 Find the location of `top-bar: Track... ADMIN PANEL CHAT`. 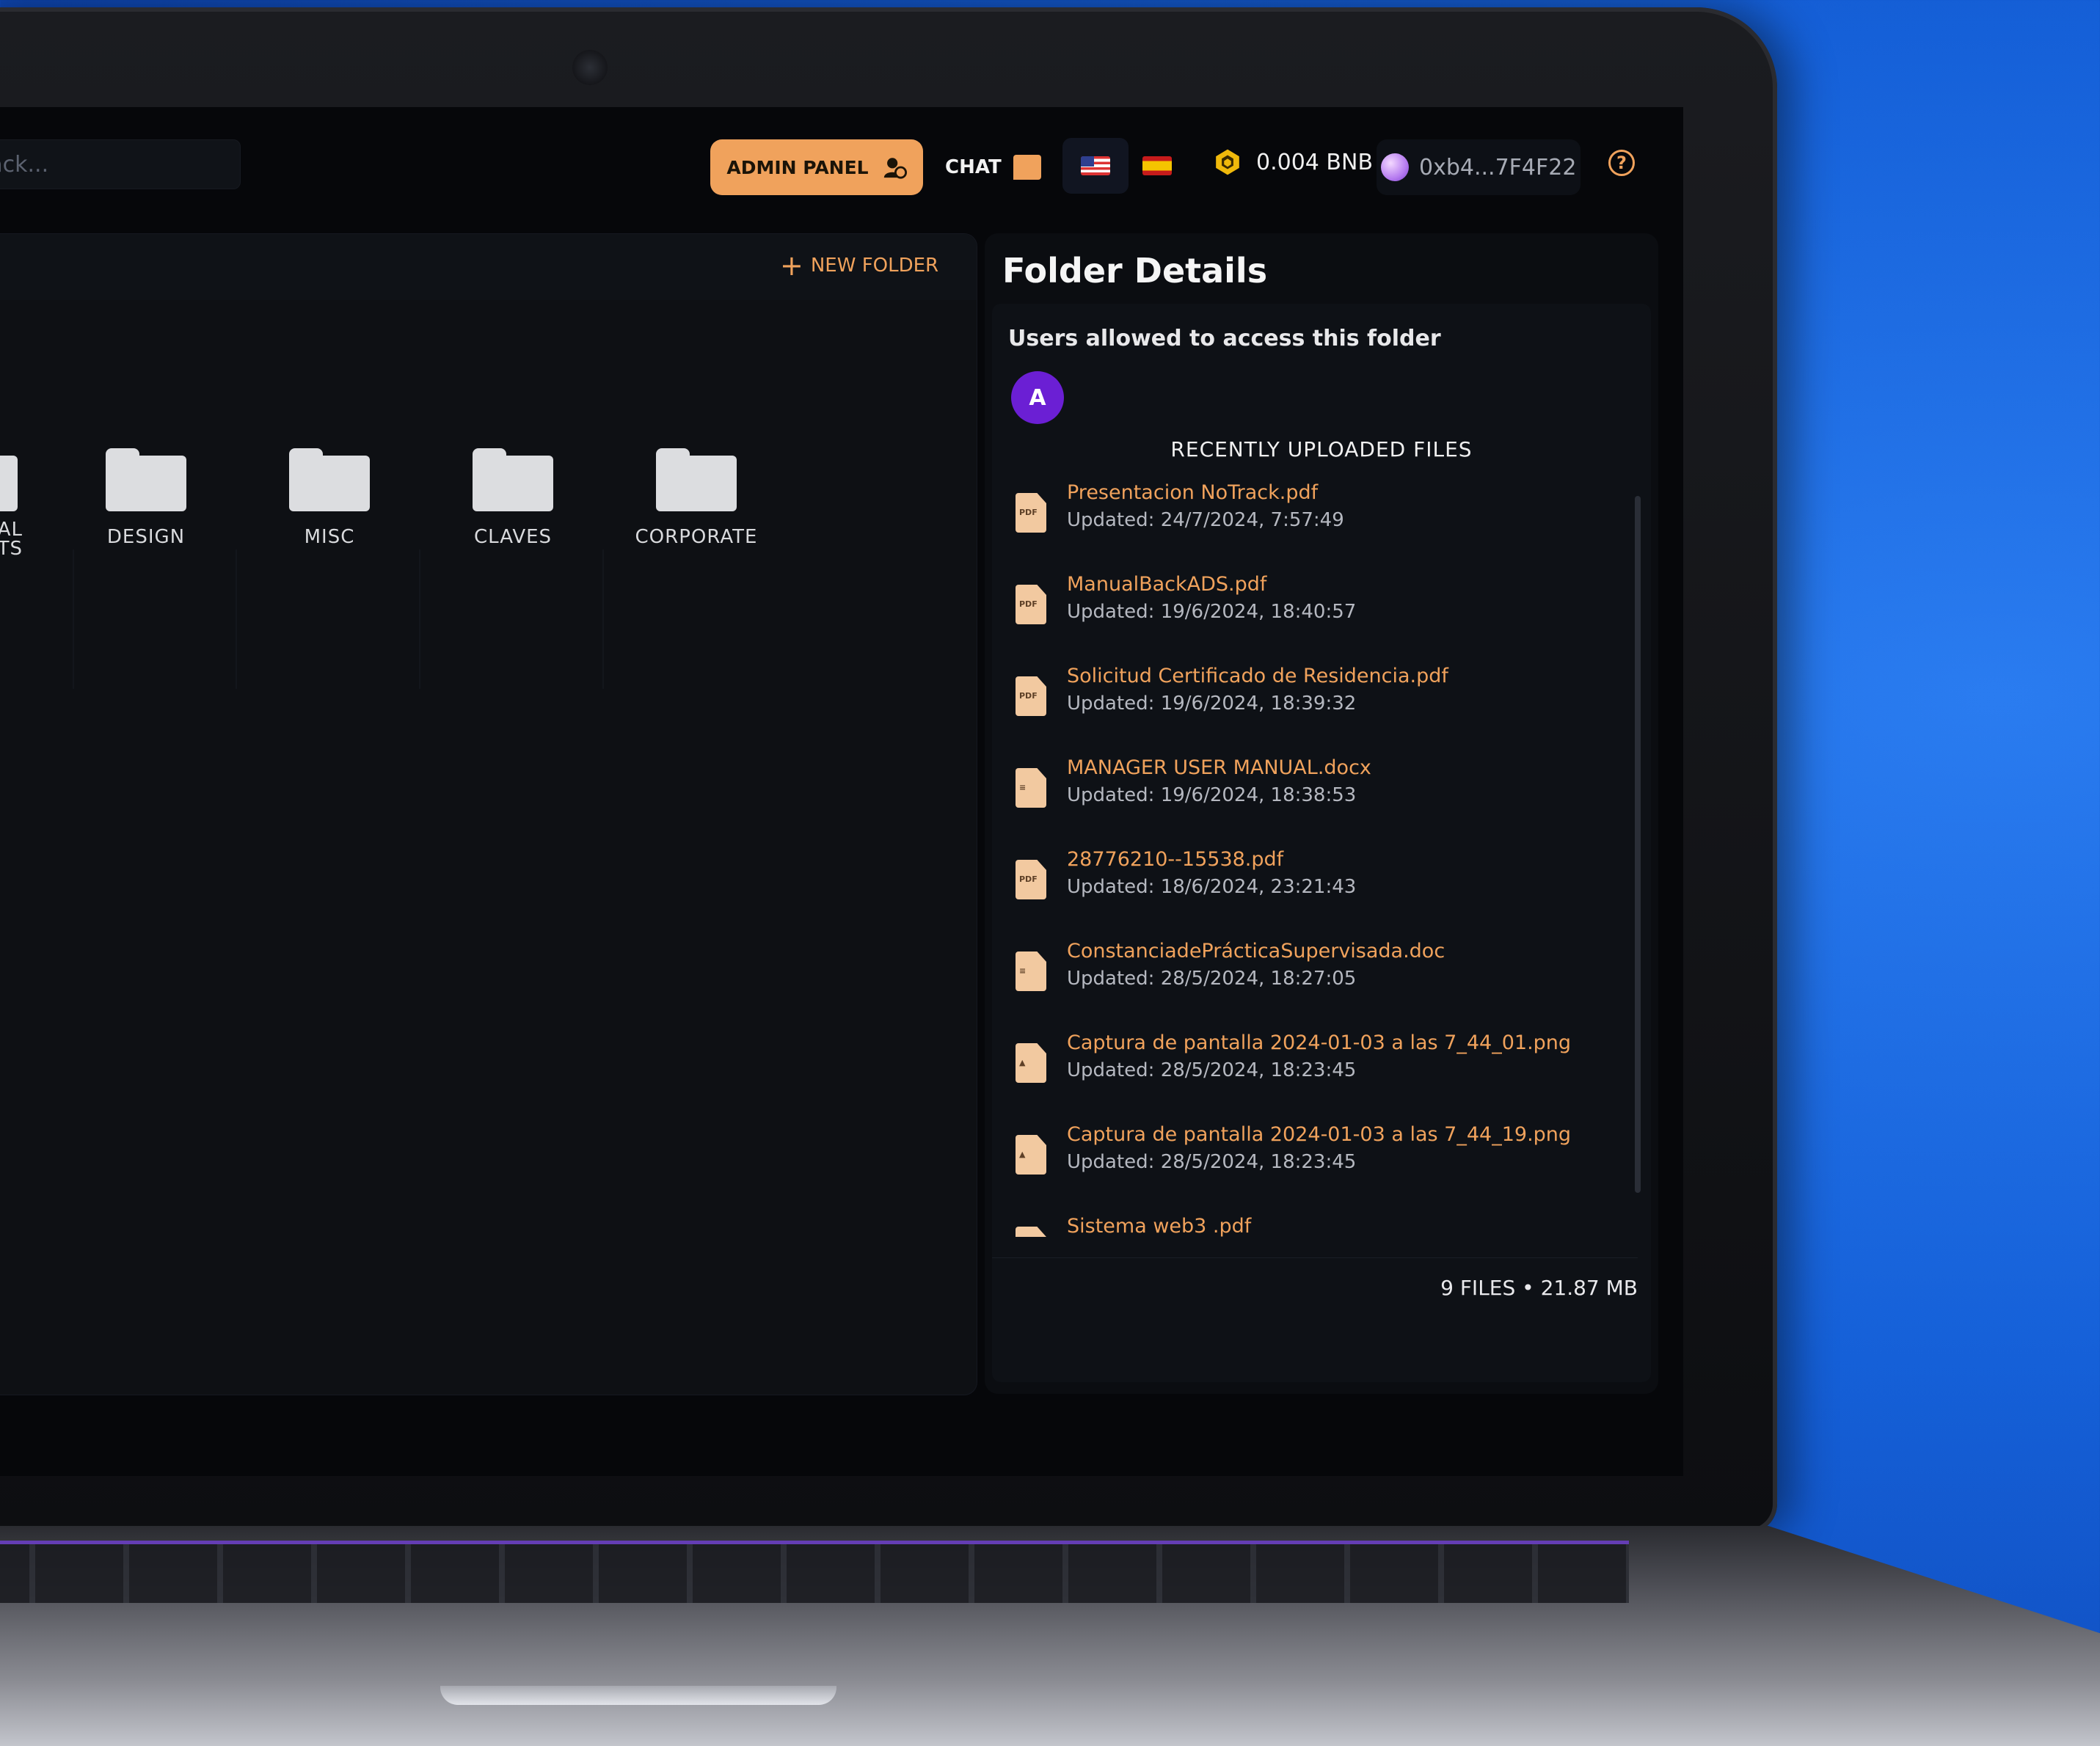

top-bar: Track... ADMIN PANEL CHAT is located at coordinates (841, 169).